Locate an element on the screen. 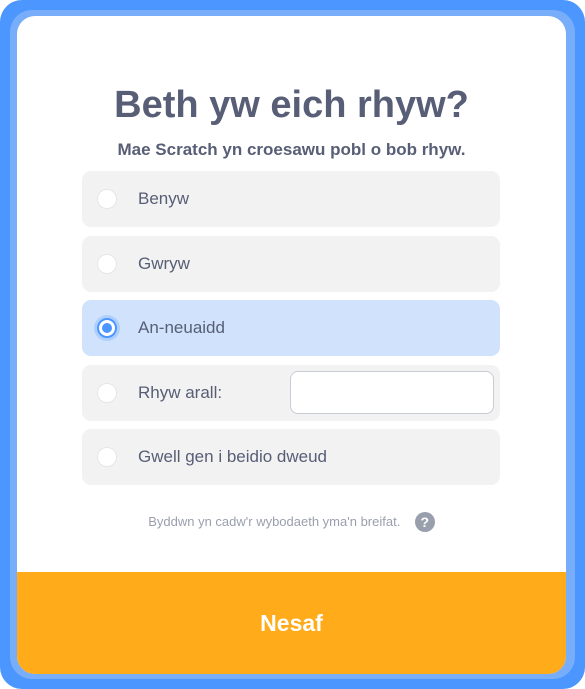 Image resolution: width=585 pixels, height=689 pixels. question-mark-icon: ? is located at coordinates (424, 522).